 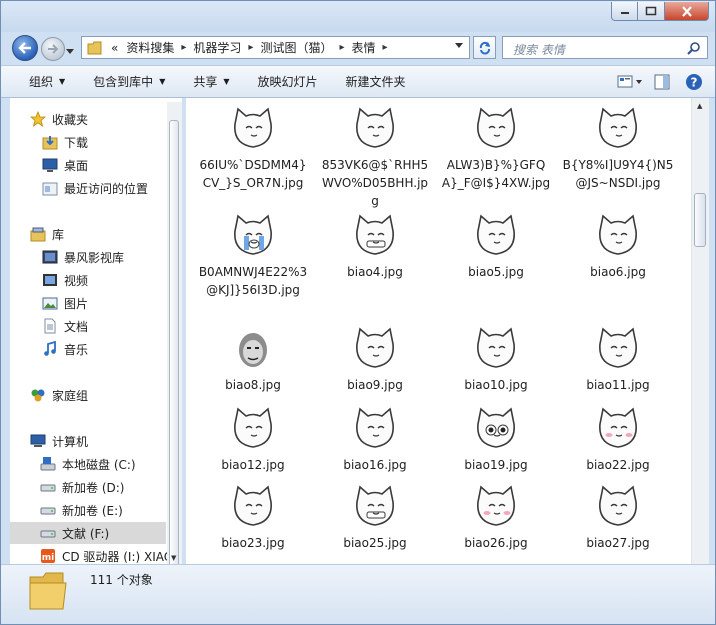 What do you see at coordinates (59, 119) in the screenshot?
I see `nav-favorites: 收藏夹` at bounding box center [59, 119].